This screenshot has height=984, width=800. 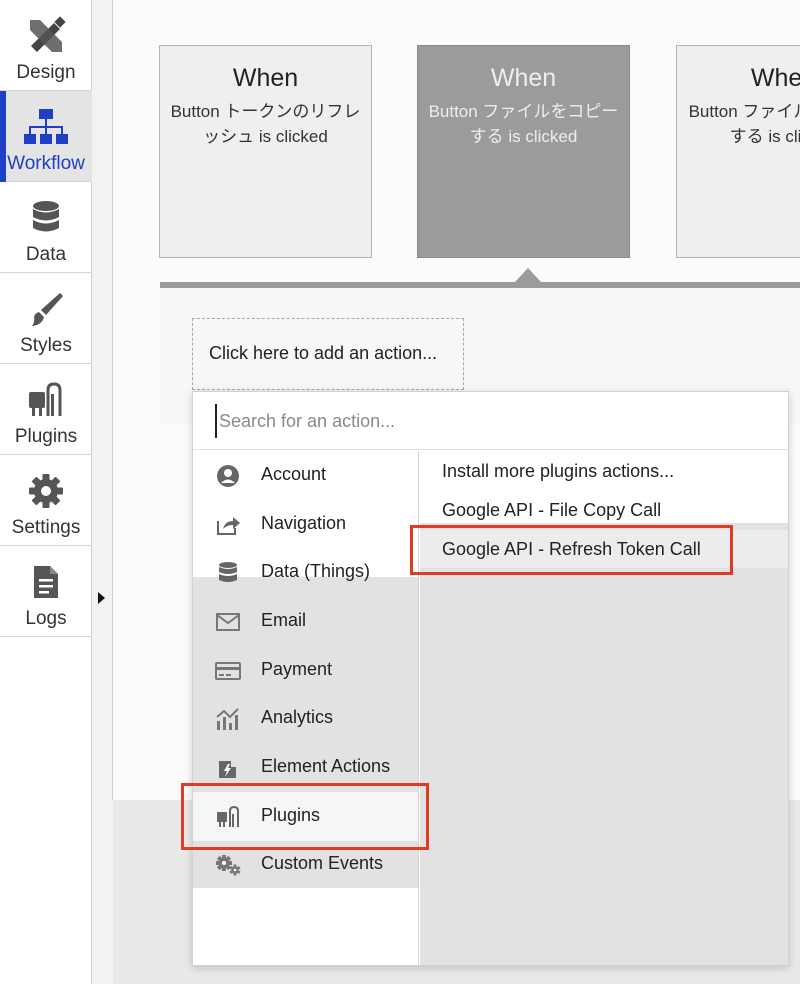 What do you see at coordinates (322, 863) in the screenshot?
I see `category-label: Custom Events` at bounding box center [322, 863].